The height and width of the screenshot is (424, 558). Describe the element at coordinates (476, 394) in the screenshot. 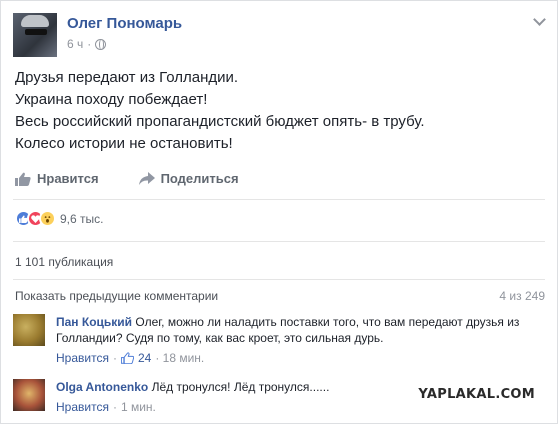

I see `watermark: YAPLAKAL.COM` at that location.